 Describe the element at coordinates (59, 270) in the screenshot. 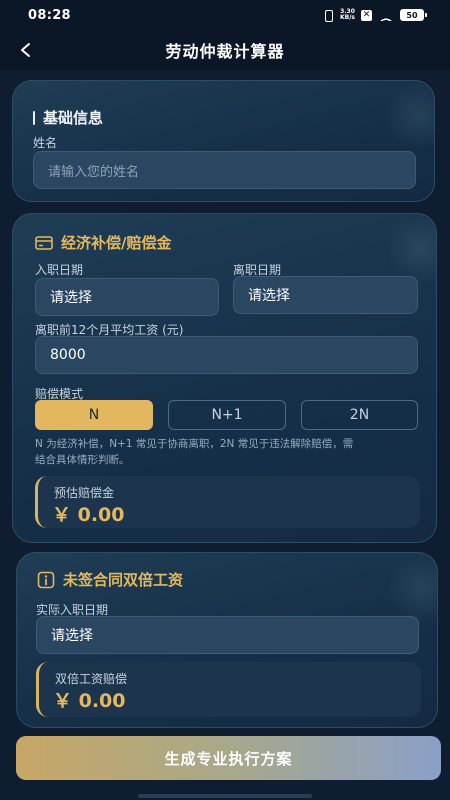

I see `entry-date-label: 入职日期` at that location.